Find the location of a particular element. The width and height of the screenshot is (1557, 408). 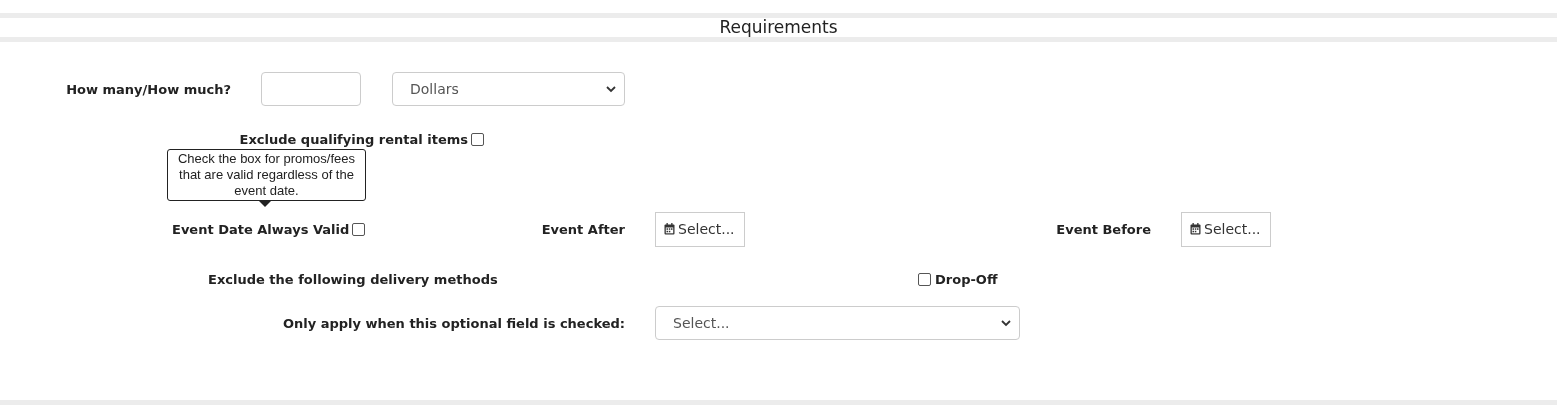

field-label: Exclude the following delivery methods is located at coordinates (353, 279).